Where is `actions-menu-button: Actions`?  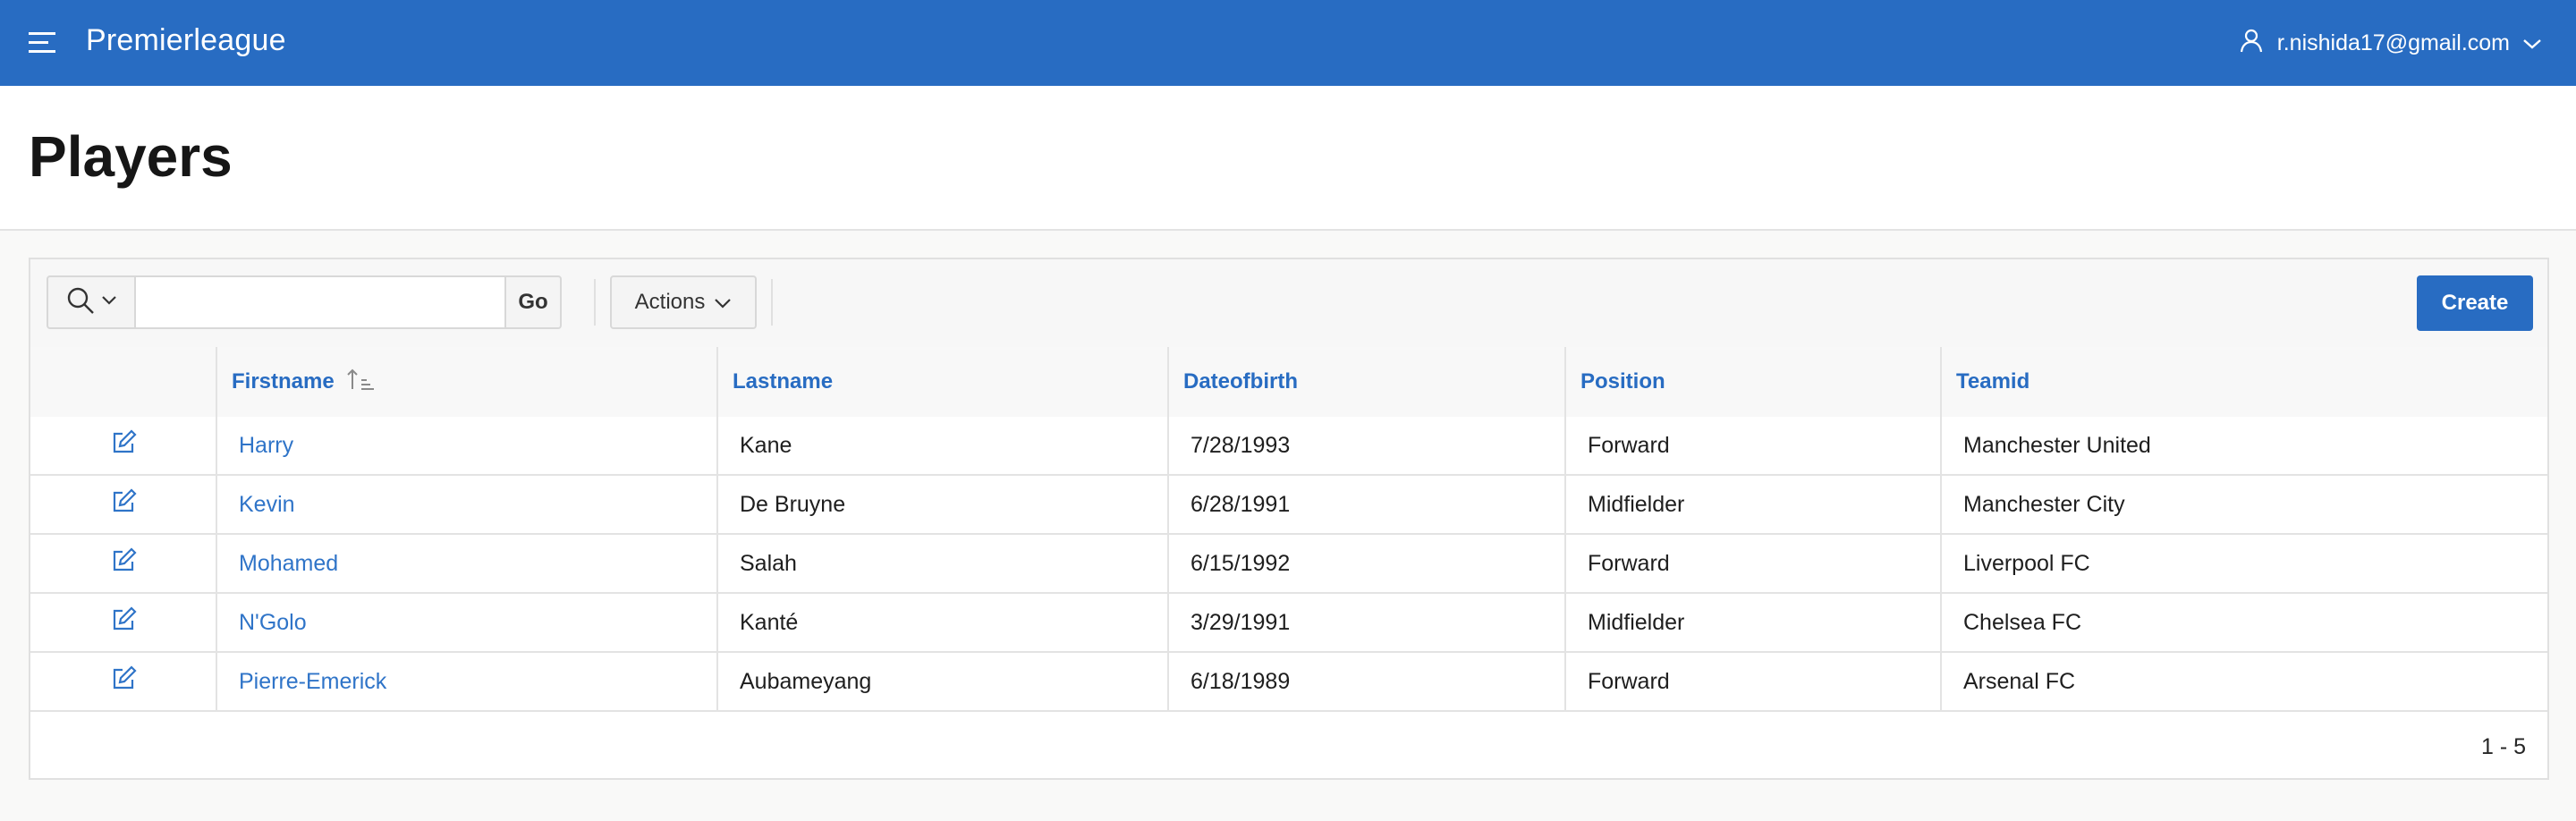 actions-menu-button: Actions is located at coordinates (683, 302).